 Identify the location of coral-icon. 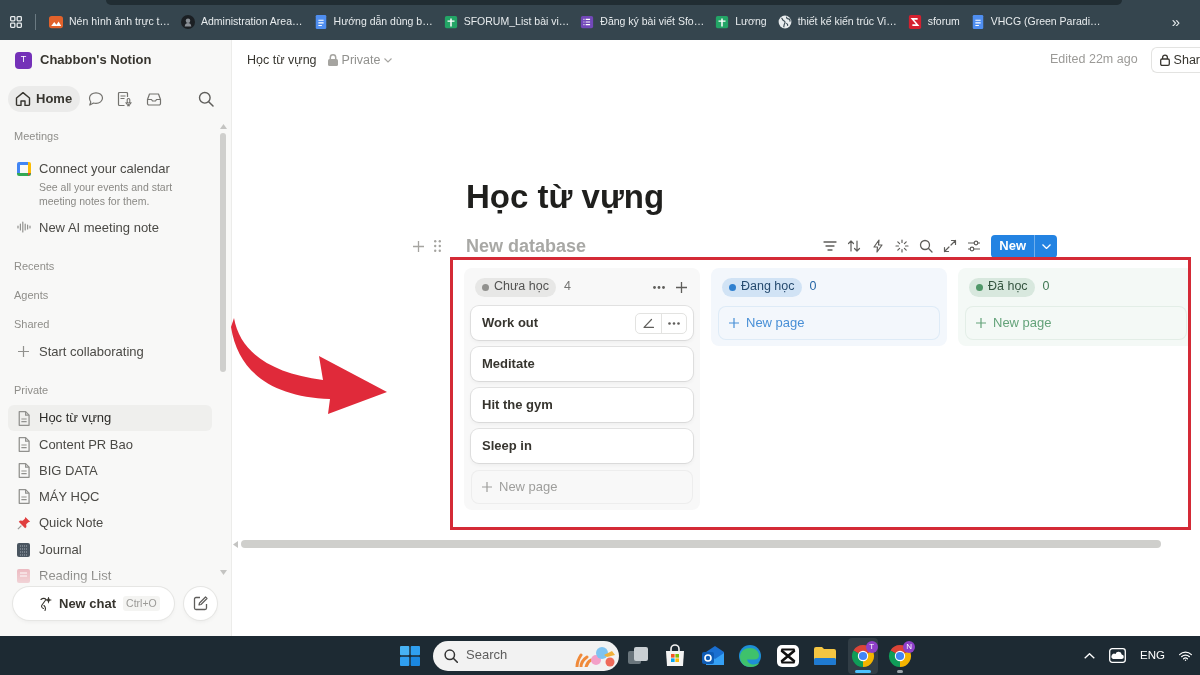
(595, 655).